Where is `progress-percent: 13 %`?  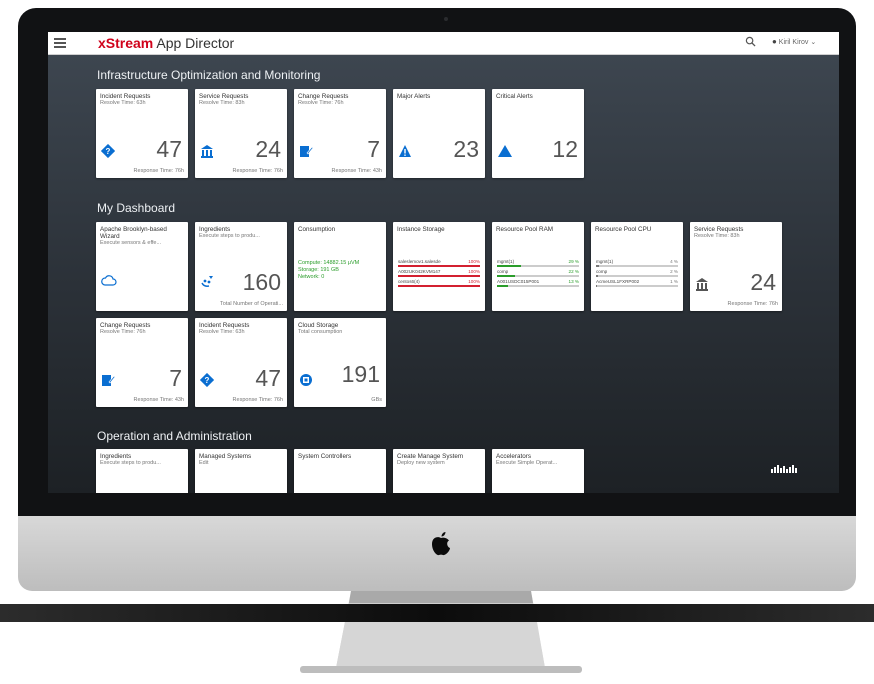 progress-percent: 13 % is located at coordinates (573, 281).